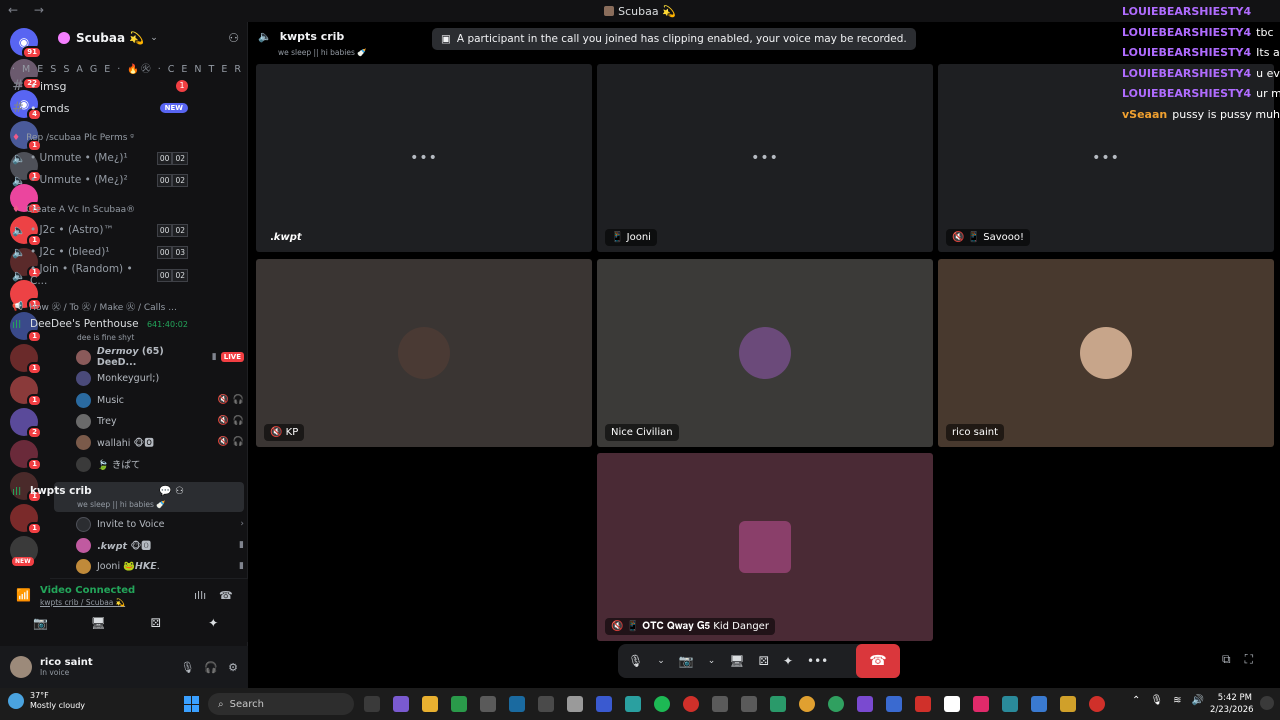 The height and width of the screenshot is (720, 1280). I want to click on voice-channel: 🔈 • Unmute • (Me¿)¹ 00 02, so click(100, 158).